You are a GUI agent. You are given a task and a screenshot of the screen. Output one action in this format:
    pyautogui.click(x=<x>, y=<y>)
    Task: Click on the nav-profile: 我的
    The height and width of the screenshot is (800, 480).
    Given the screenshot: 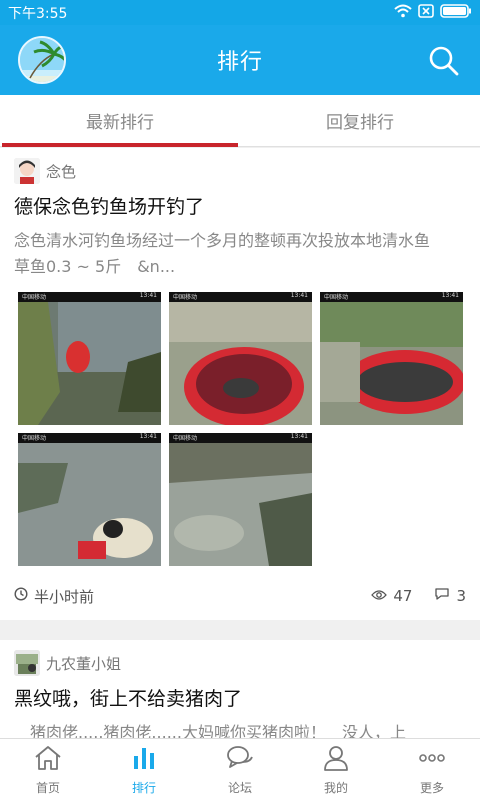 What is the action you would take?
    pyautogui.click(x=336, y=769)
    